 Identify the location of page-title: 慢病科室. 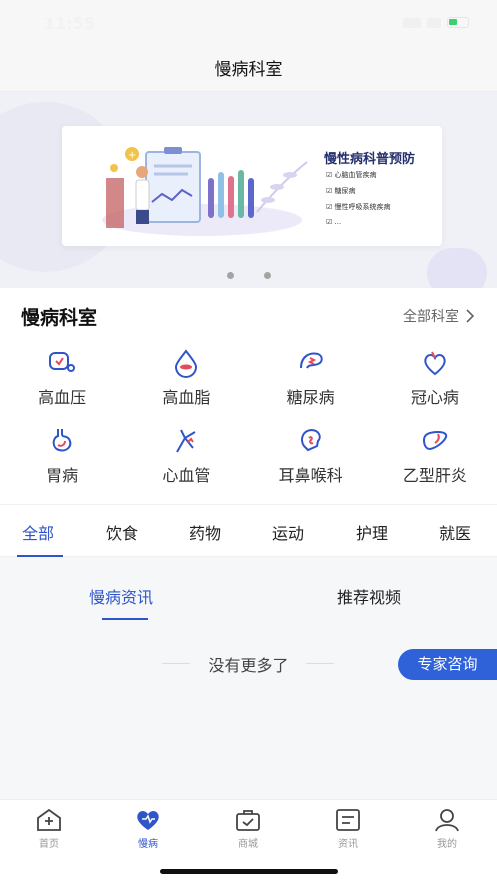
(248, 70).